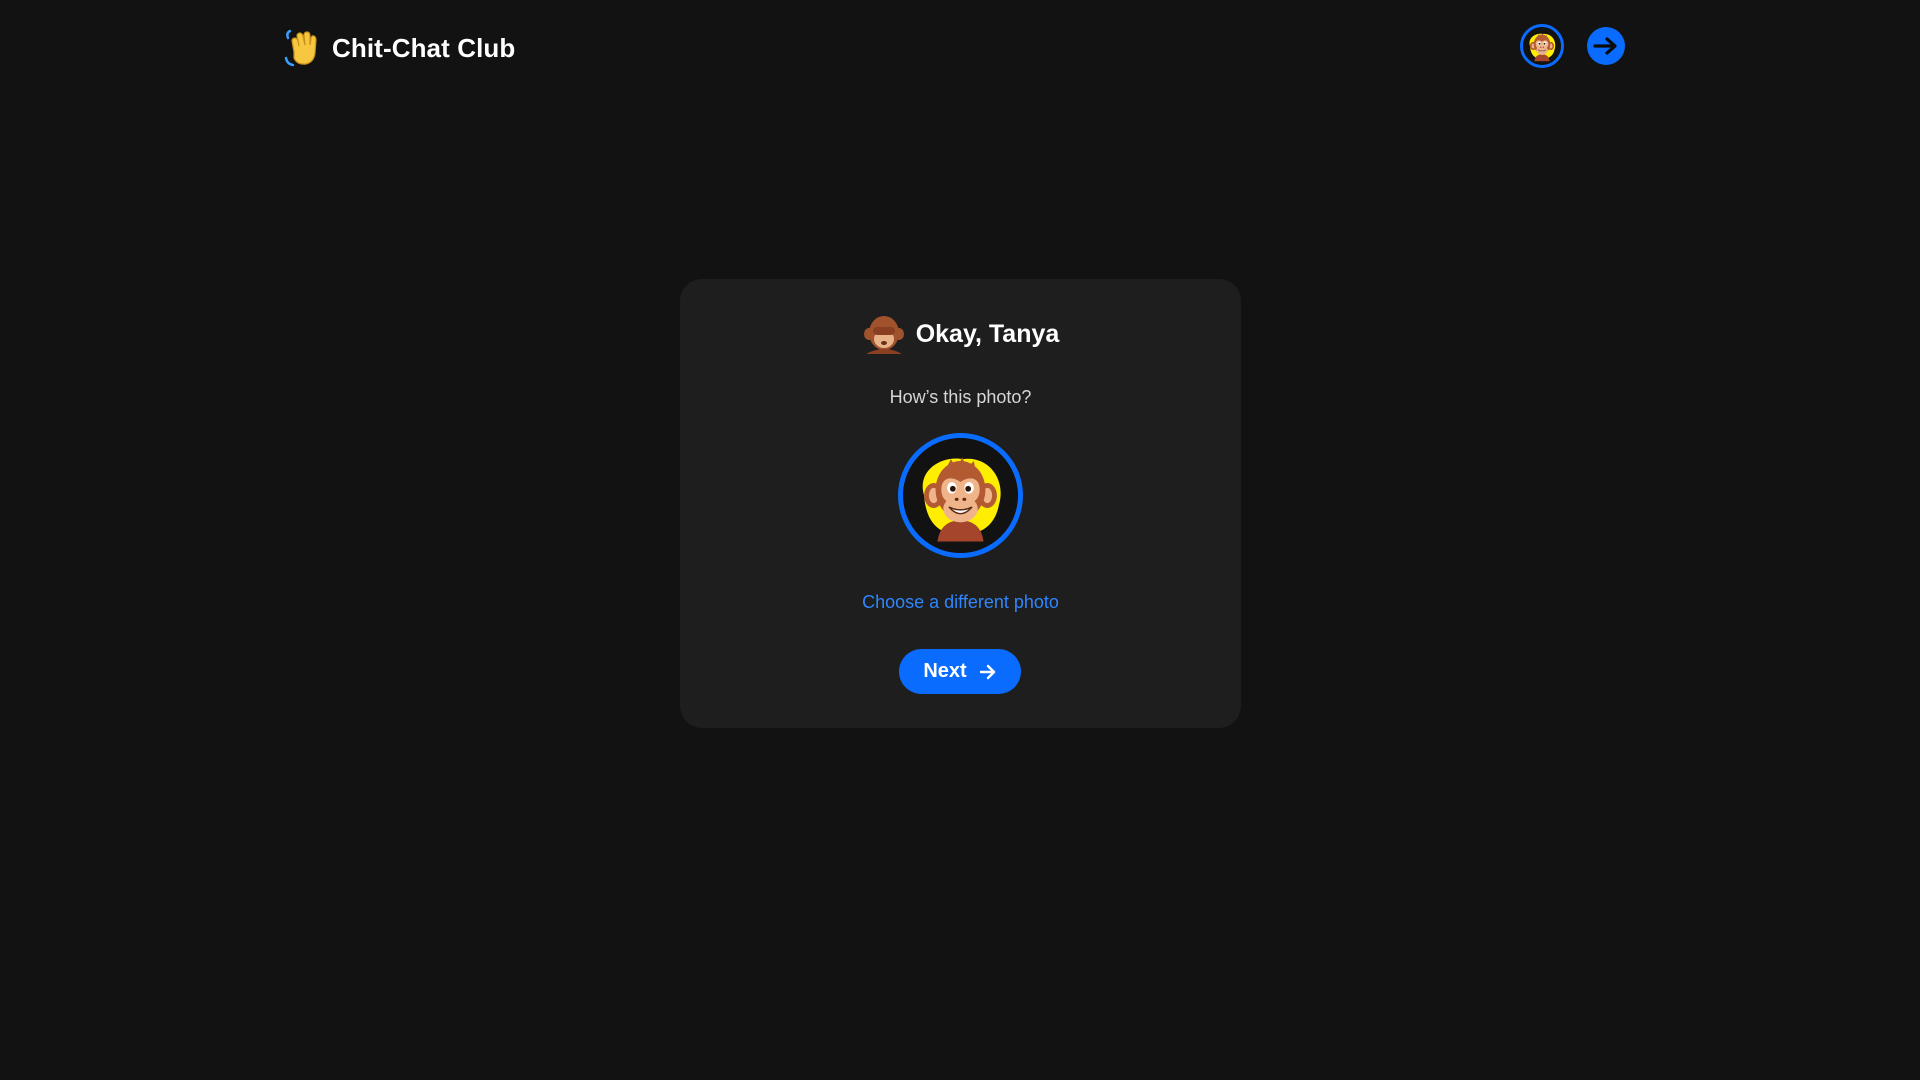 The width and height of the screenshot is (1920, 1080). I want to click on profile-photo-preview, so click(960, 495).